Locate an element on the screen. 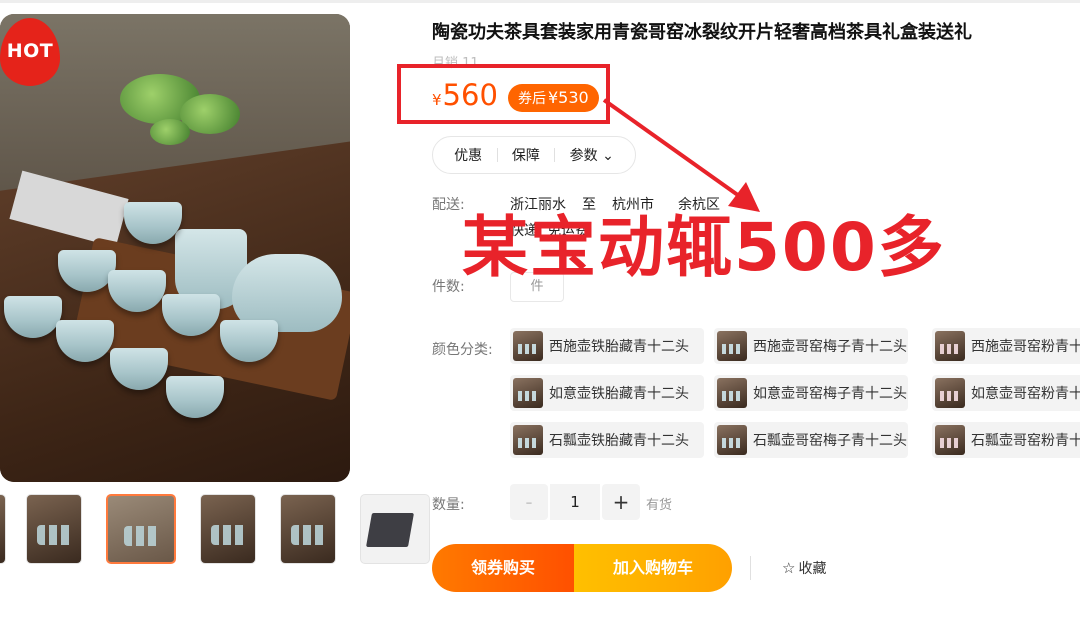 The width and height of the screenshot is (1080, 624). decrement-button: - is located at coordinates (529, 502).